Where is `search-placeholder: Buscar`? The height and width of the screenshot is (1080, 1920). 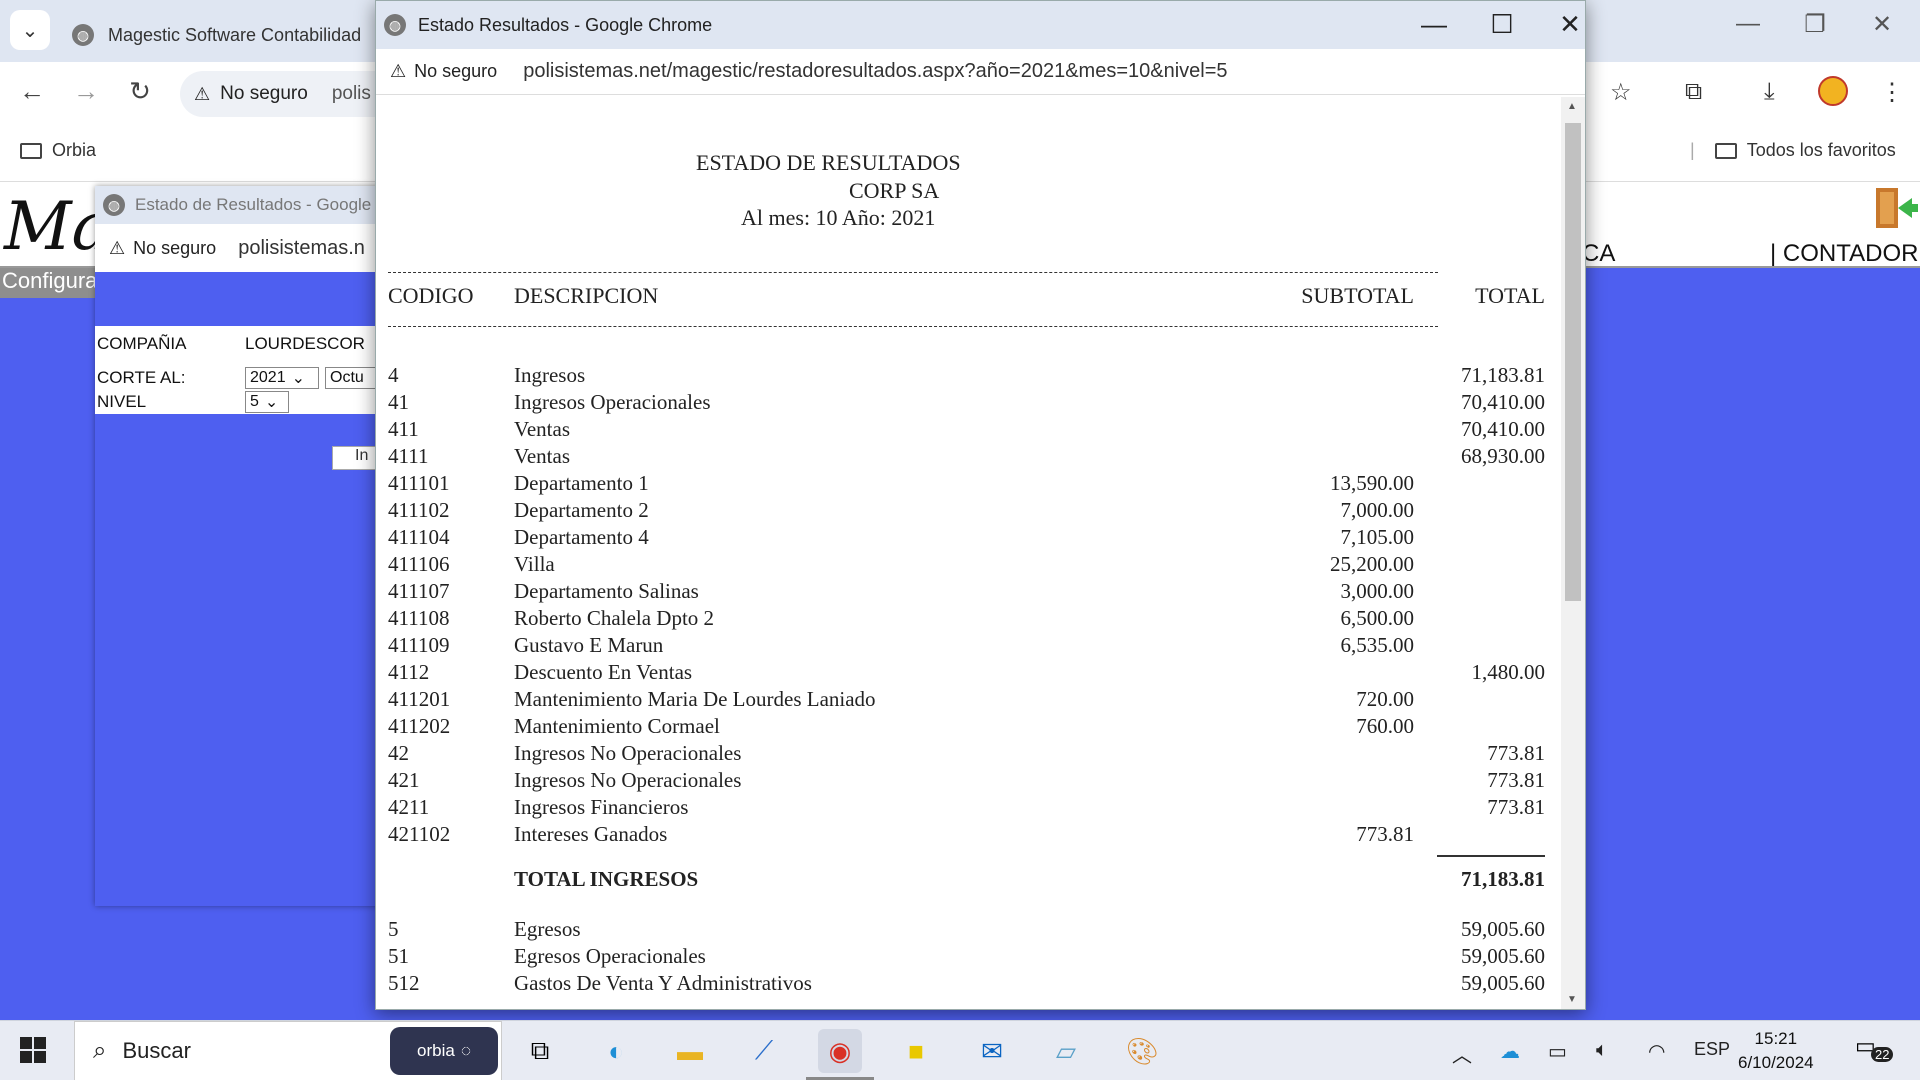
search-placeholder: Buscar is located at coordinates (156, 1050).